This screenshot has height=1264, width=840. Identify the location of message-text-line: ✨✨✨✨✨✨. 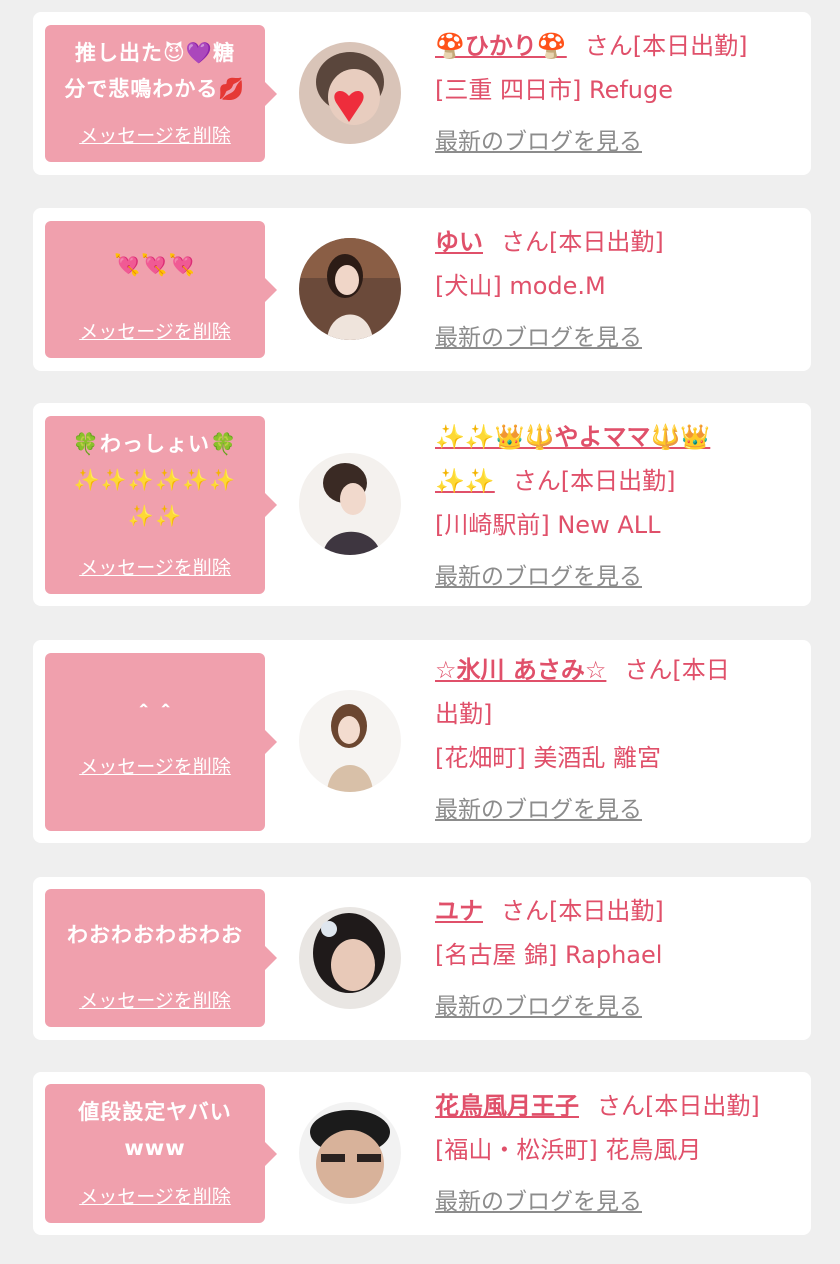
(155, 480).